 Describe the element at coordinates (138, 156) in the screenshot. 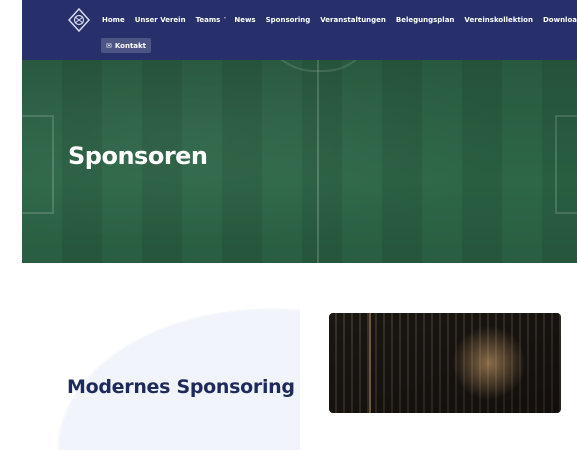

I see `page-title: Sponsoren` at that location.